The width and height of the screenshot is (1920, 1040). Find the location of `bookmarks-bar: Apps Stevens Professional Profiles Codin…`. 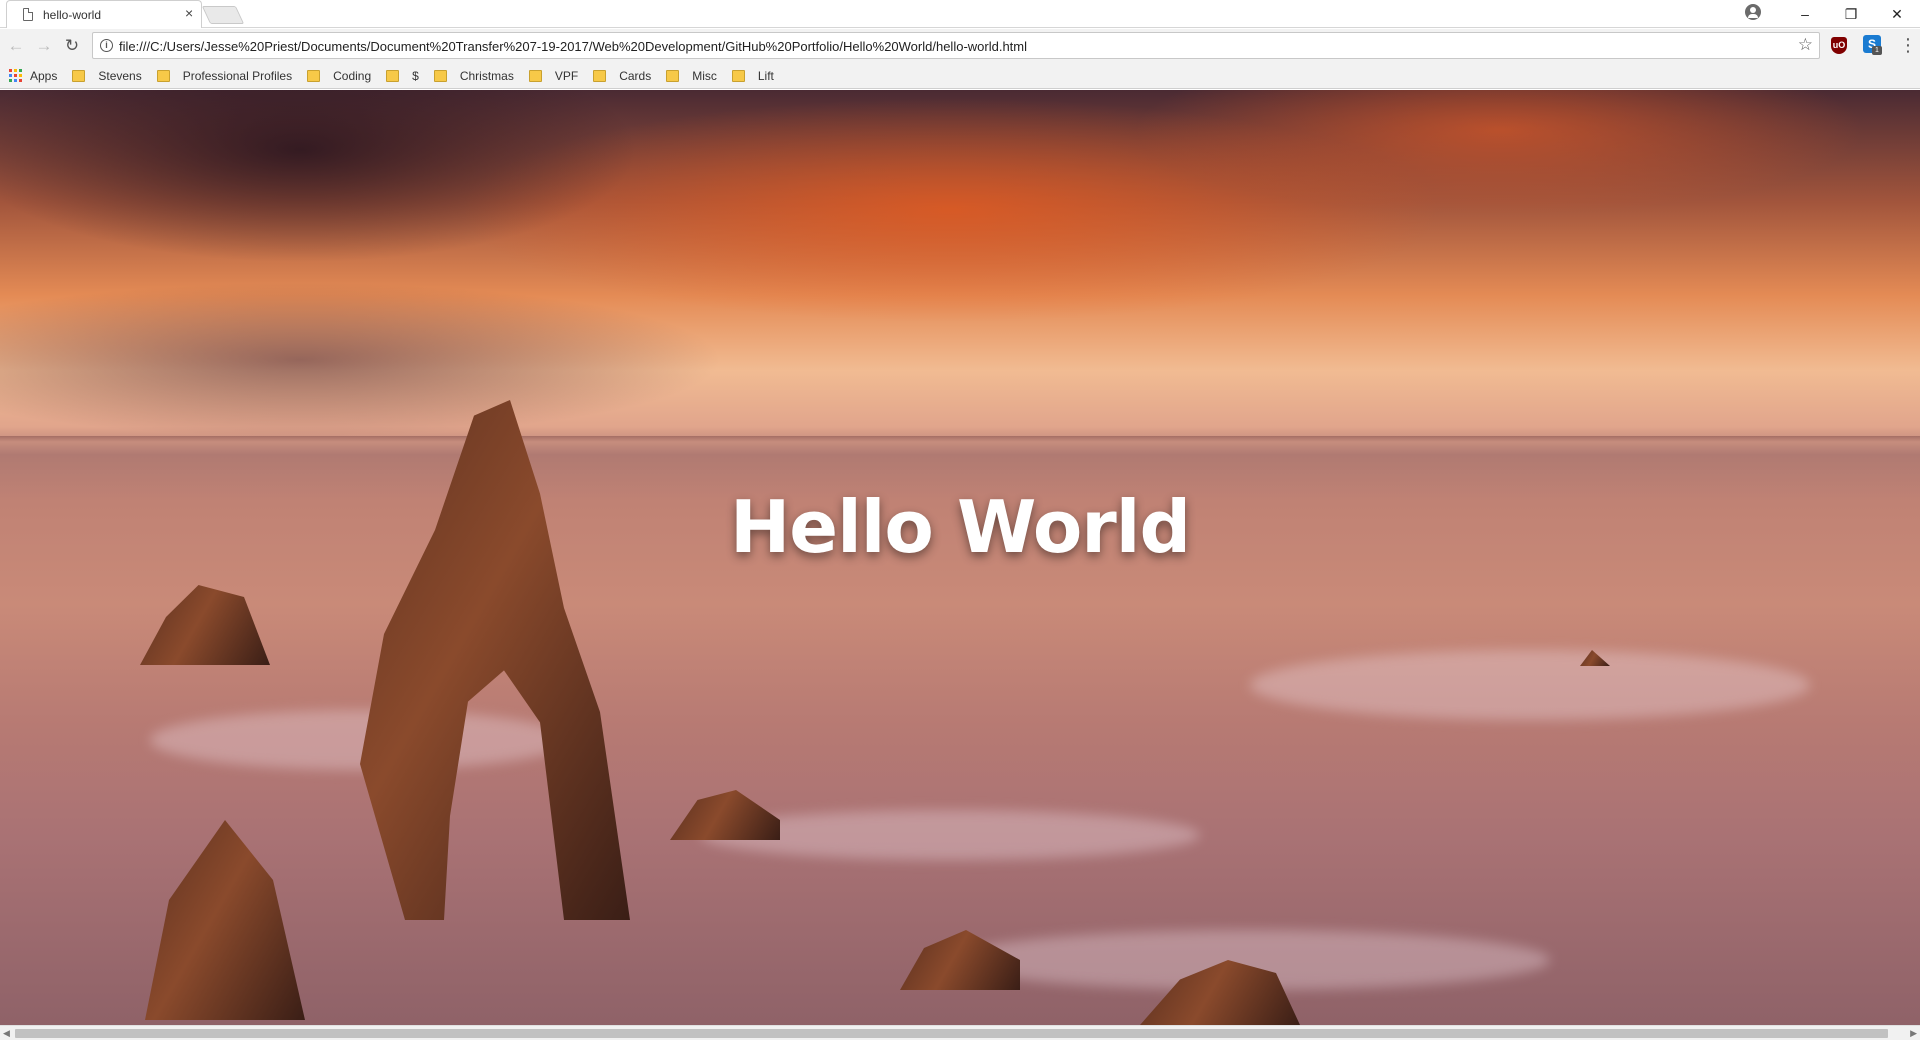

bookmarks-bar: Apps Stevens Professional Profiles Codin… is located at coordinates (960, 76).